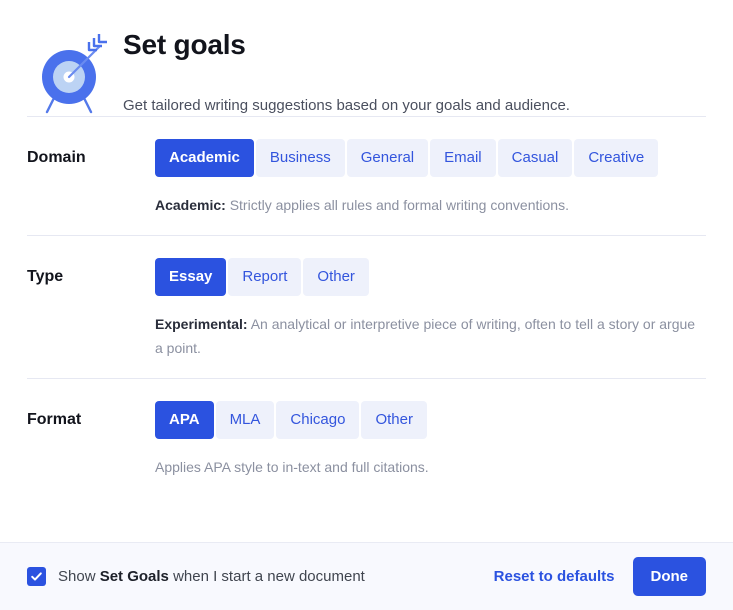  I want to click on checkbox-label-suffix: when I start a new document, so click(266, 576).